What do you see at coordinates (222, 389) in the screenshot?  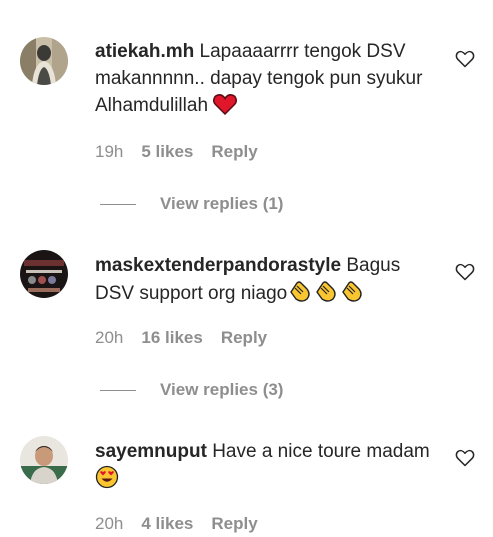 I see `view-replies-label: View replies (3)` at bounding box center [222, 389].